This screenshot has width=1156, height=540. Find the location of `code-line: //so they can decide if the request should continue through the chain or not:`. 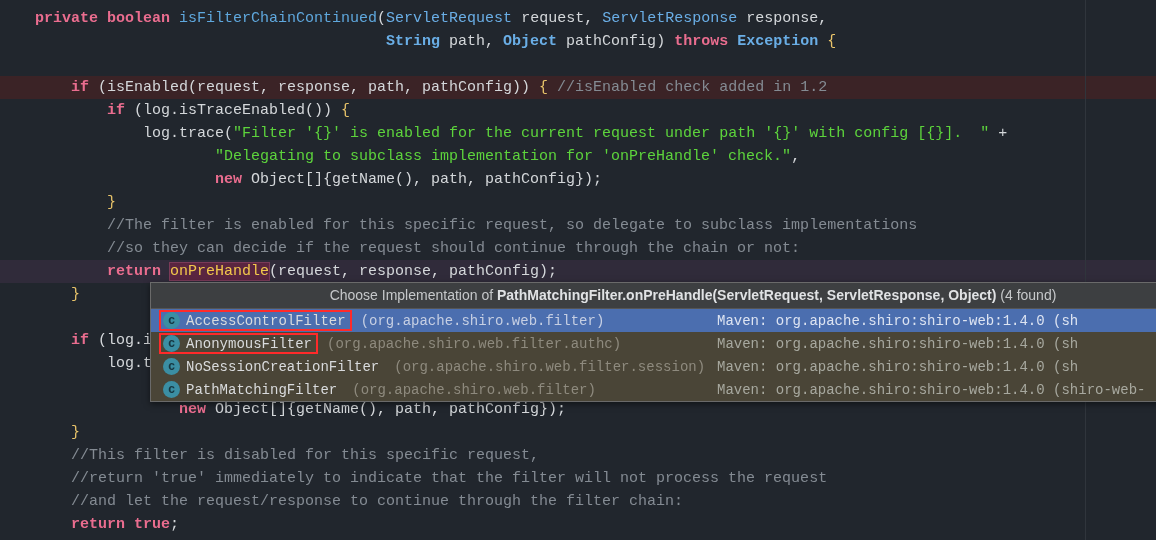

code-line: //so they can decide if the request should continue through the chain or not: is located at coordinates (453, 248).